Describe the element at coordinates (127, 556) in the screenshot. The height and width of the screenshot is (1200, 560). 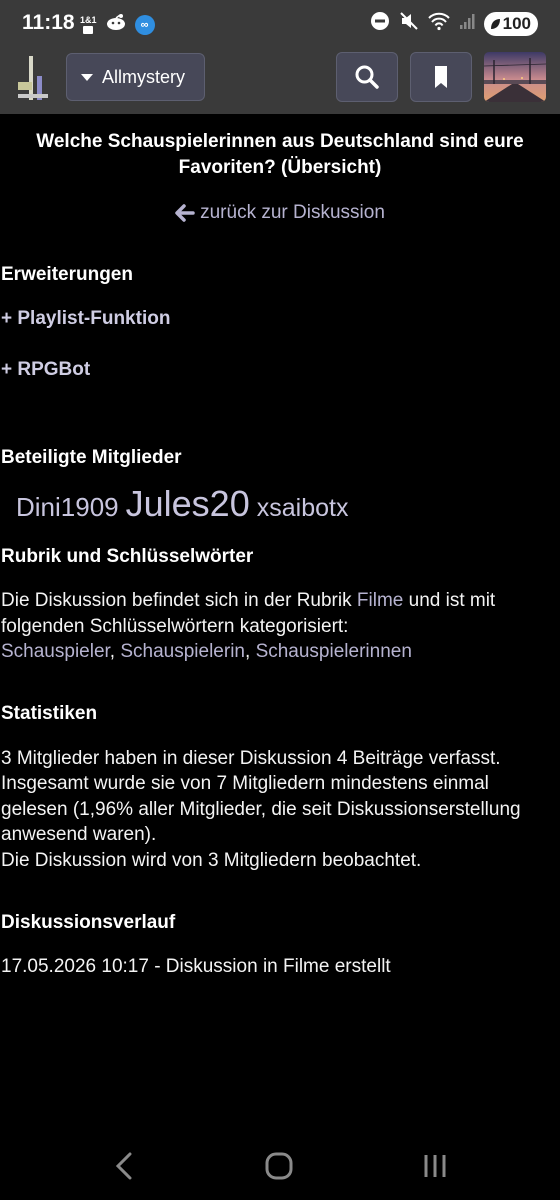
I see `category-heading: Rubrik und Schlüsselwörter` at that location.